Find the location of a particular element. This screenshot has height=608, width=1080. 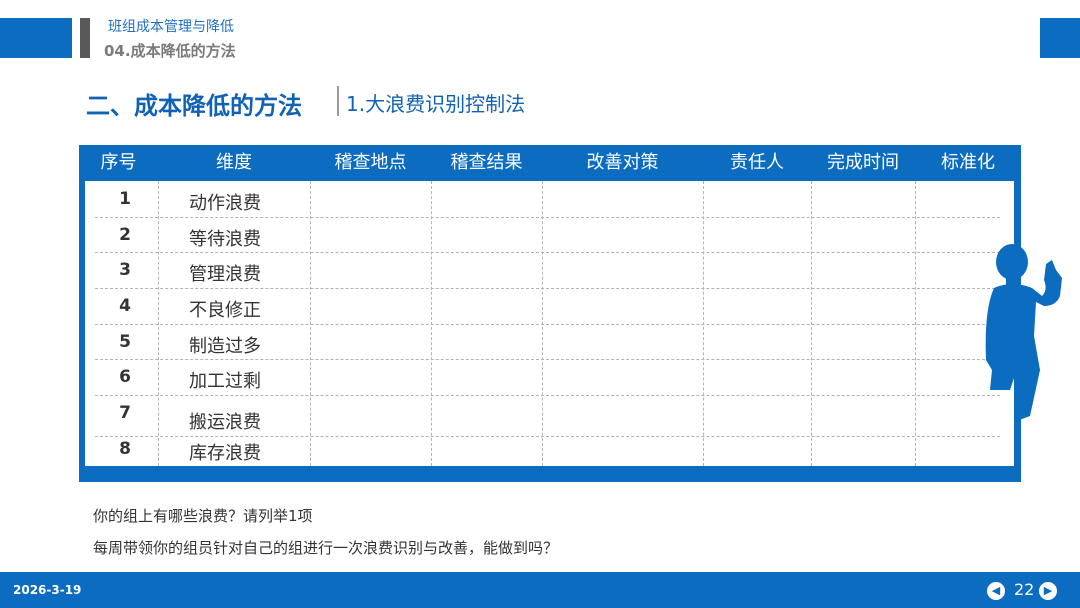

arrow-right-icon: ▶ is located at coordinates (1048, 591).